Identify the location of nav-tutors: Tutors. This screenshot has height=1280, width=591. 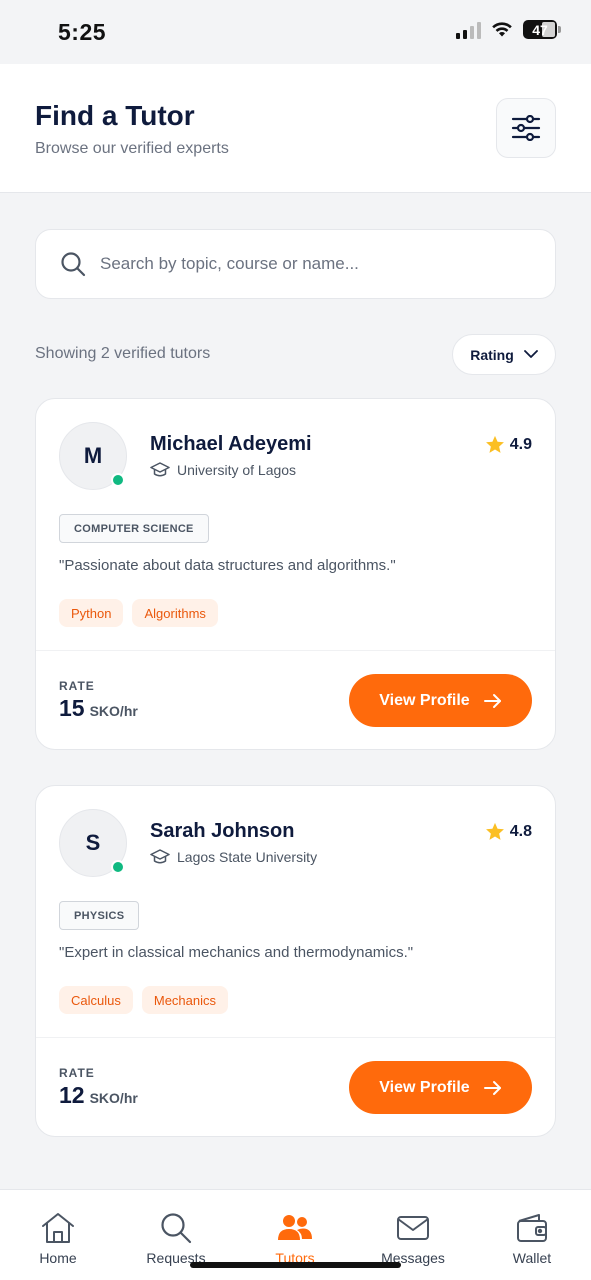
(295, 1239).